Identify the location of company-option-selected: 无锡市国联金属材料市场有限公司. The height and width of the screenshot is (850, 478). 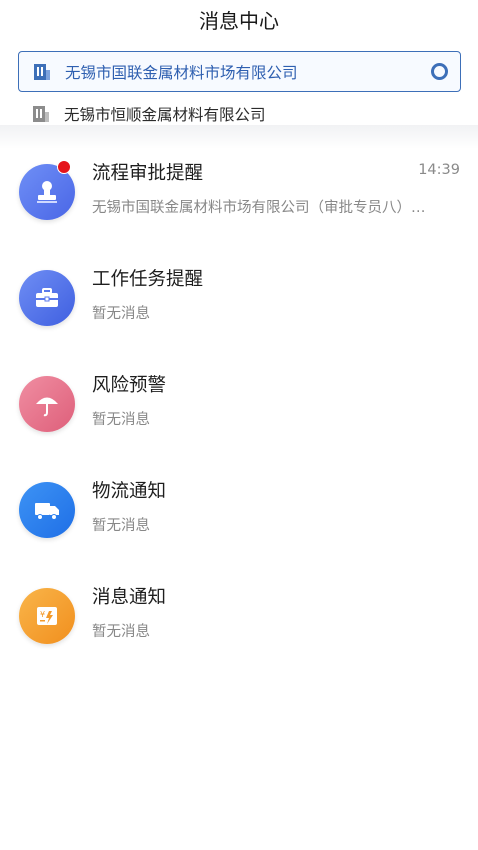
(239, 71).